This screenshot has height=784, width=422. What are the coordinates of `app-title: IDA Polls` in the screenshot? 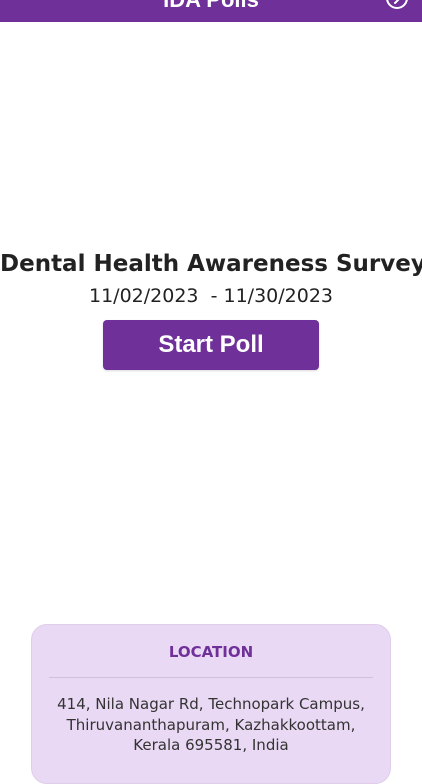 It's located at (211, 6).